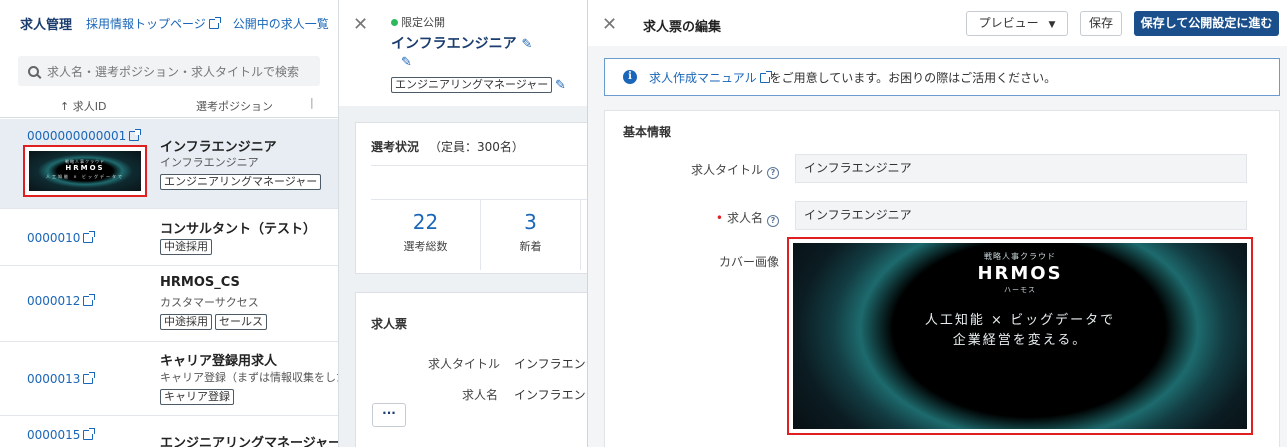 This screenshot has width=1287, height=447. Describe the element at coordinates (389, 324) in the screenshot. I see `job-posting-heading: 求人票` at that location.